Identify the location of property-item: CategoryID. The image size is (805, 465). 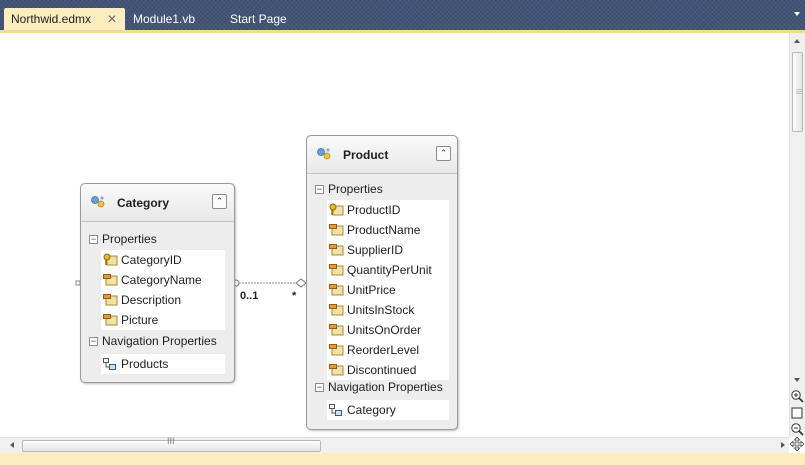
(163, 260).